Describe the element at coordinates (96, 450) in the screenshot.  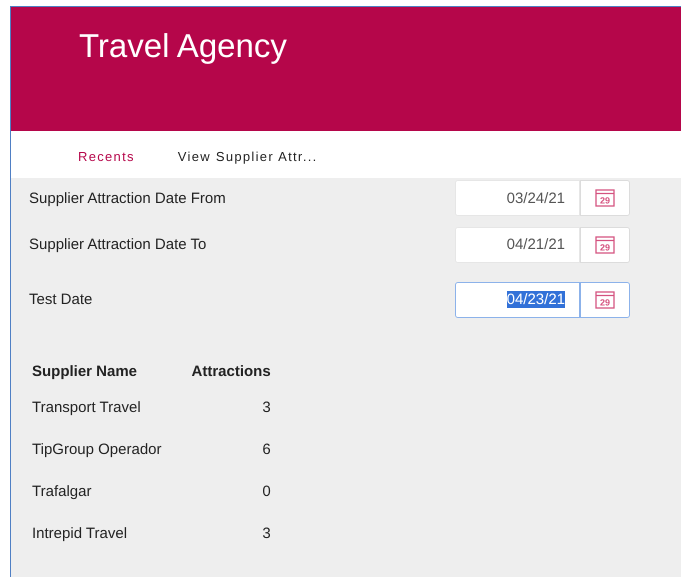
I see `table-cell-text: TipGroup Operador` at that location.